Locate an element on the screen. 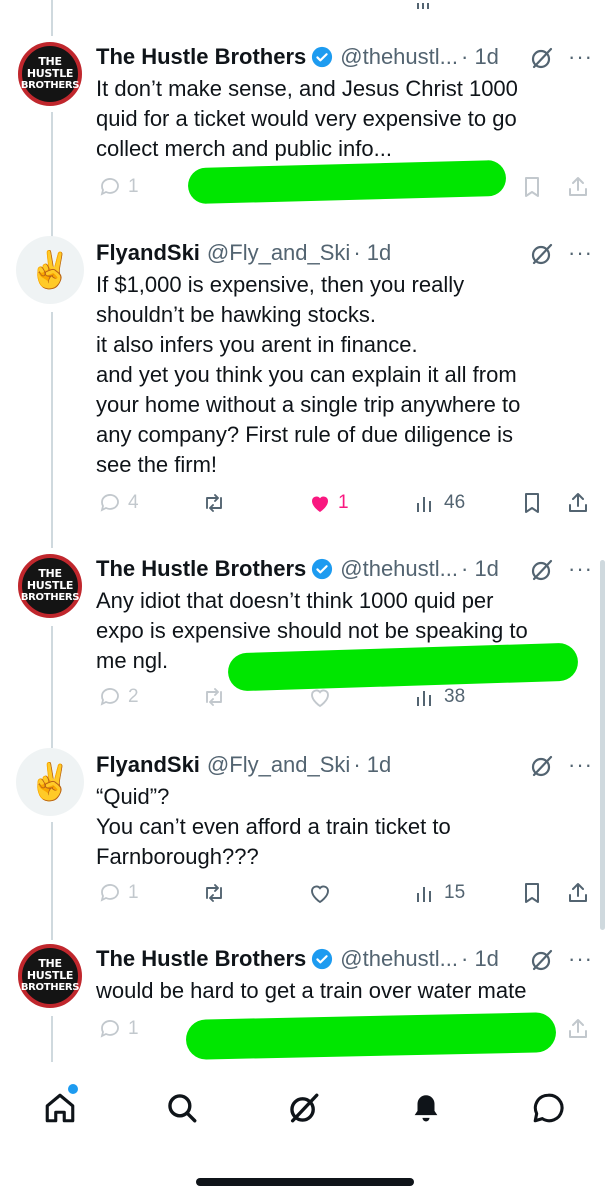  reply-button: 2 is located at coordinates (118, 697).